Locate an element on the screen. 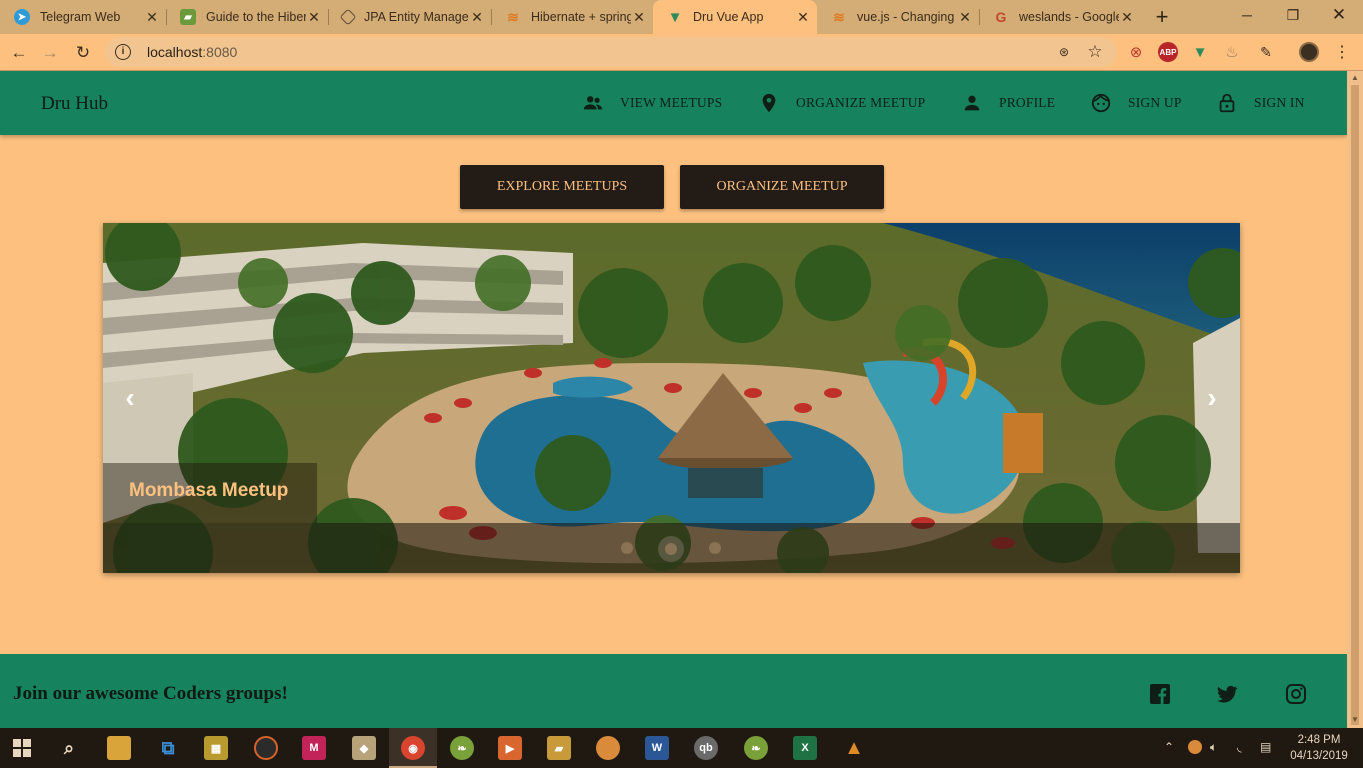 The image size is (1363, 768). footer-tagline: Join our awesome Coders groups! is located at coordinates (150, 693).